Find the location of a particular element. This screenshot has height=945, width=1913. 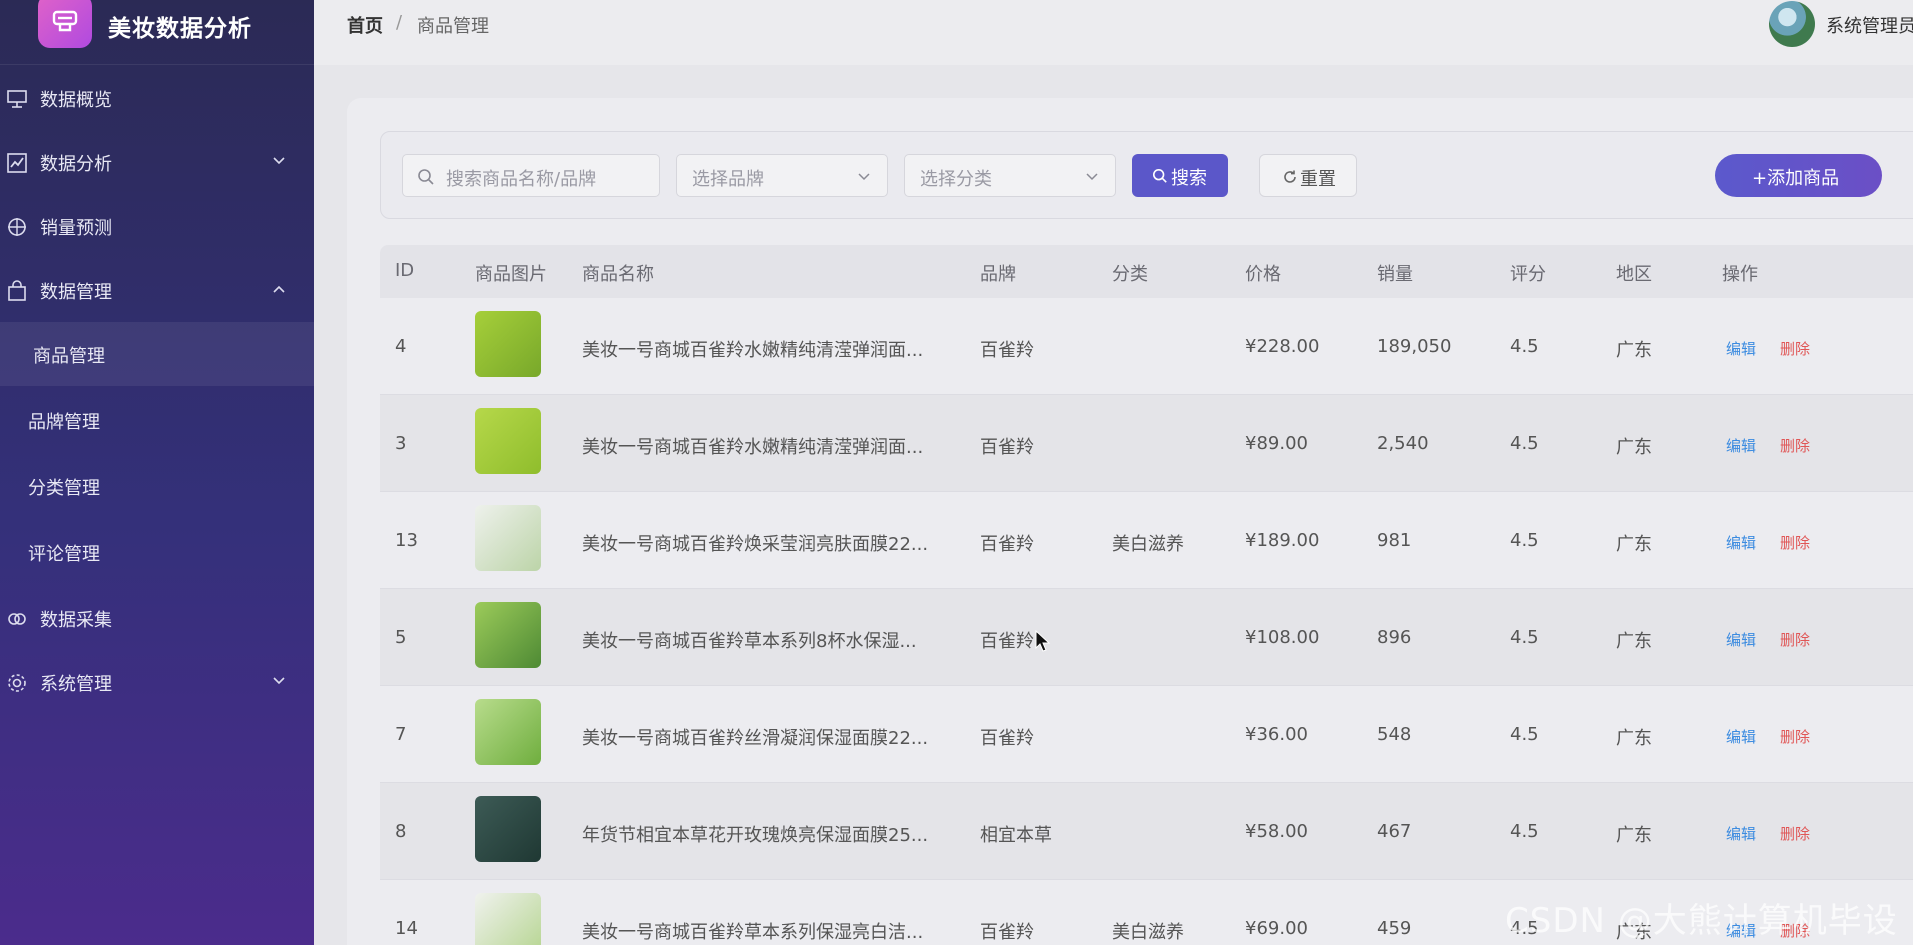

search-button-label: 搜索 is located at coordinates (1189, 178).